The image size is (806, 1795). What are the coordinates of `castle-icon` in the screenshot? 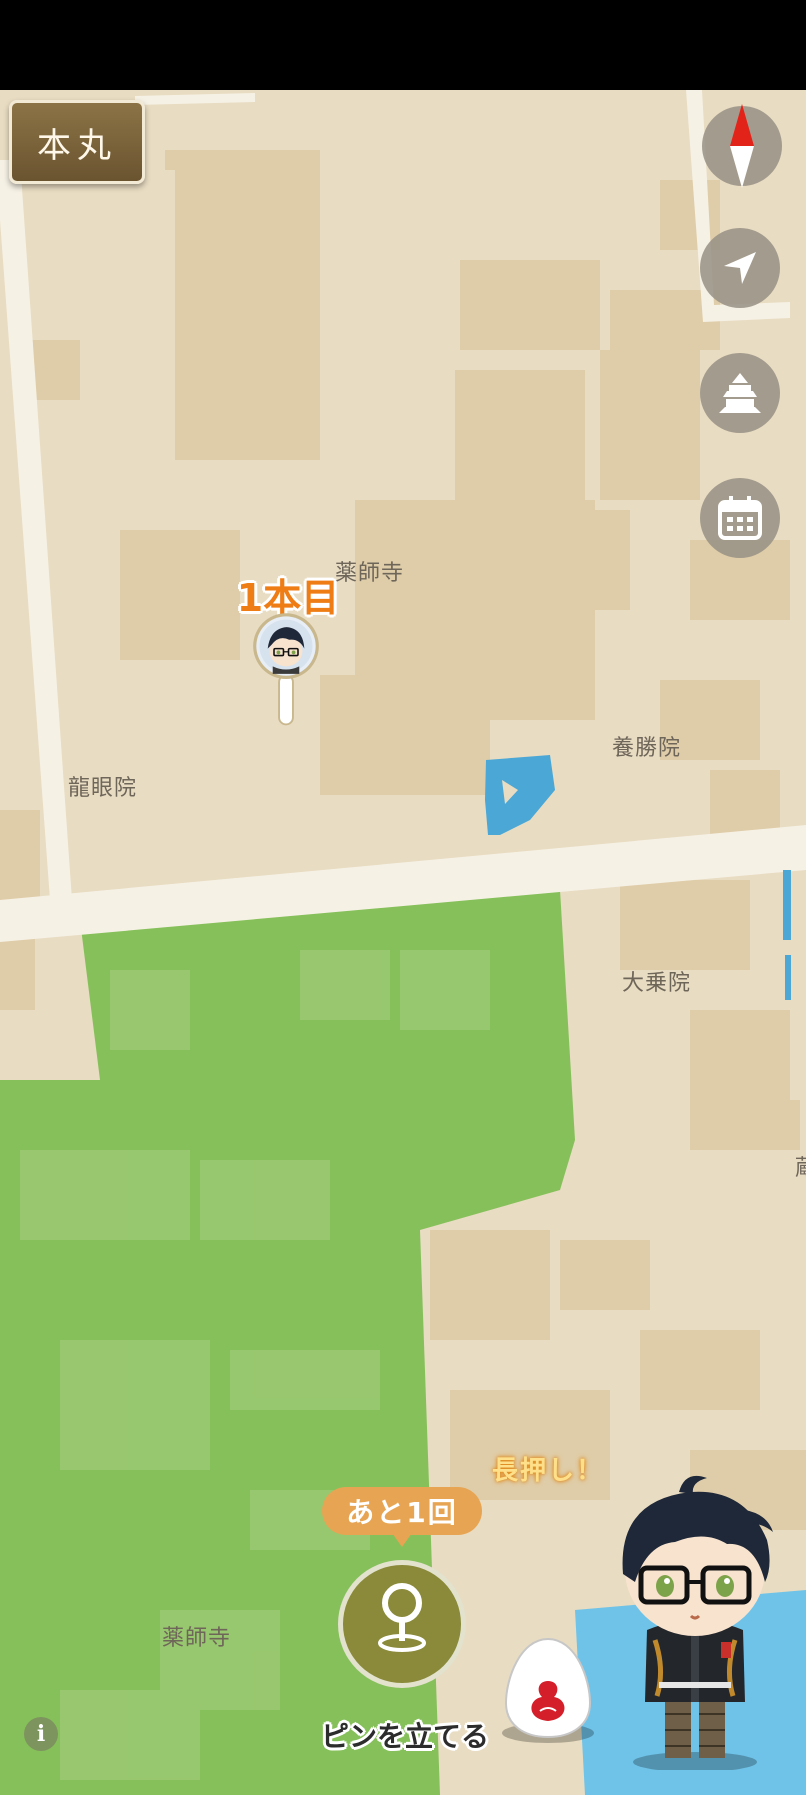 It's located at (740, 393).